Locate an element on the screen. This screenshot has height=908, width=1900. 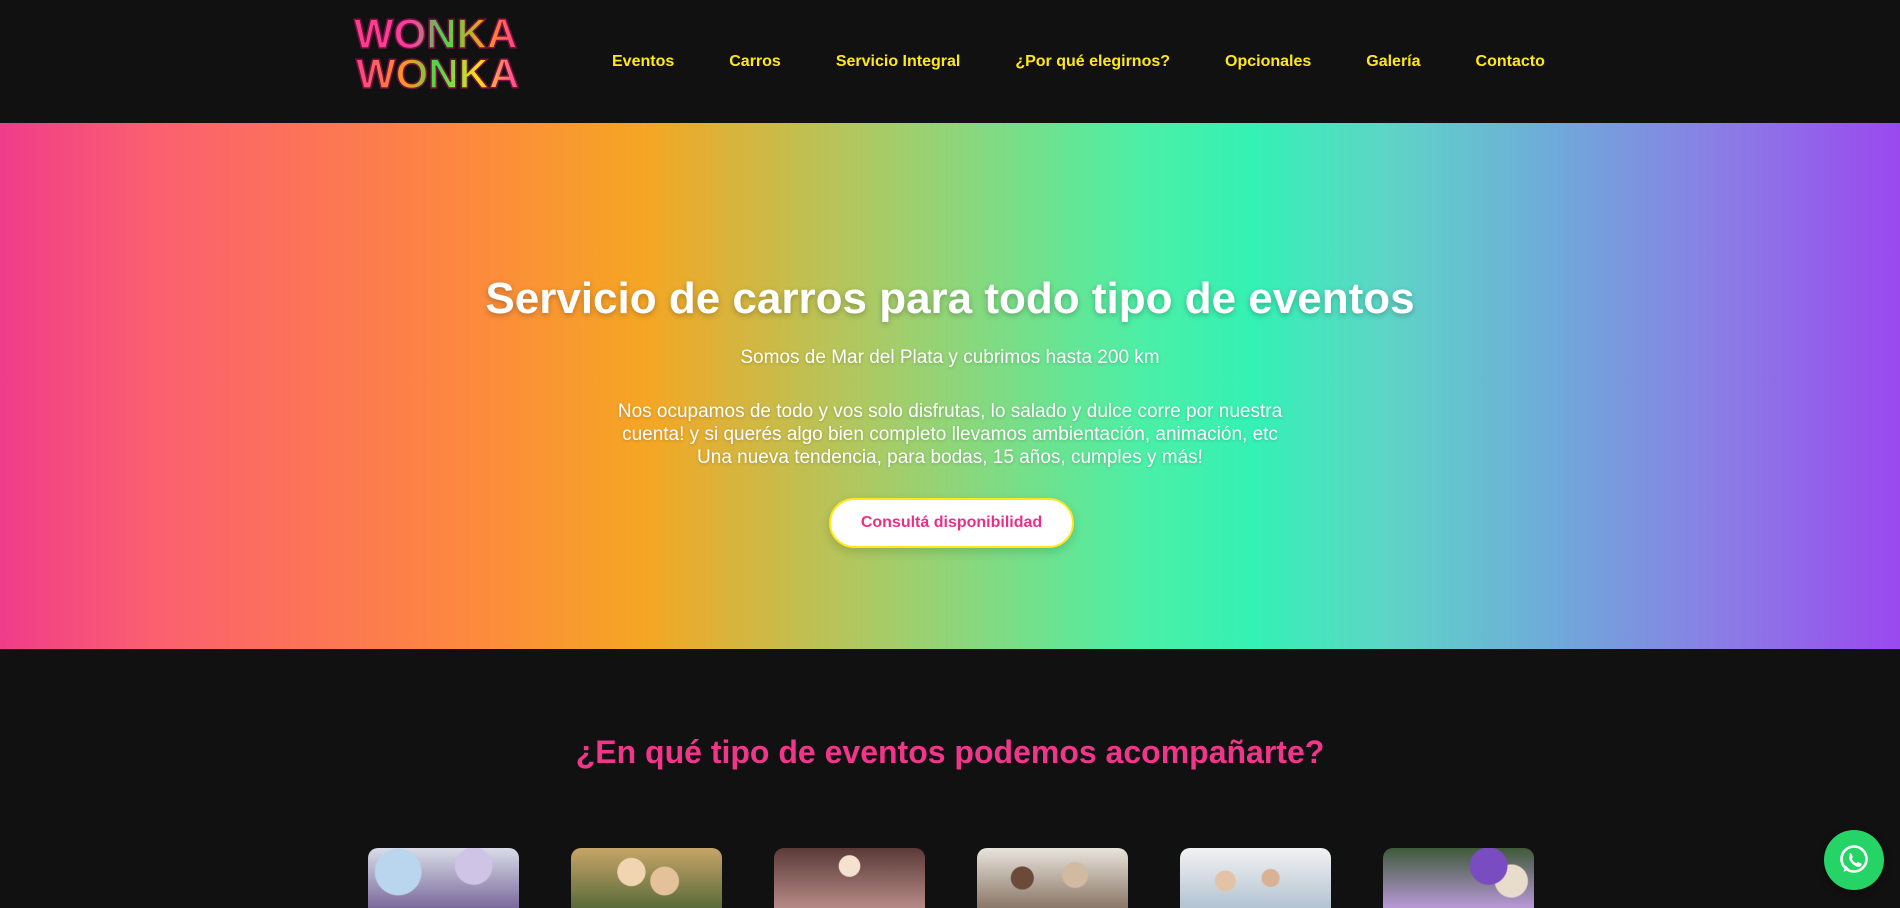
nav-link-carros: Carros is located at coordinates (755, 62).